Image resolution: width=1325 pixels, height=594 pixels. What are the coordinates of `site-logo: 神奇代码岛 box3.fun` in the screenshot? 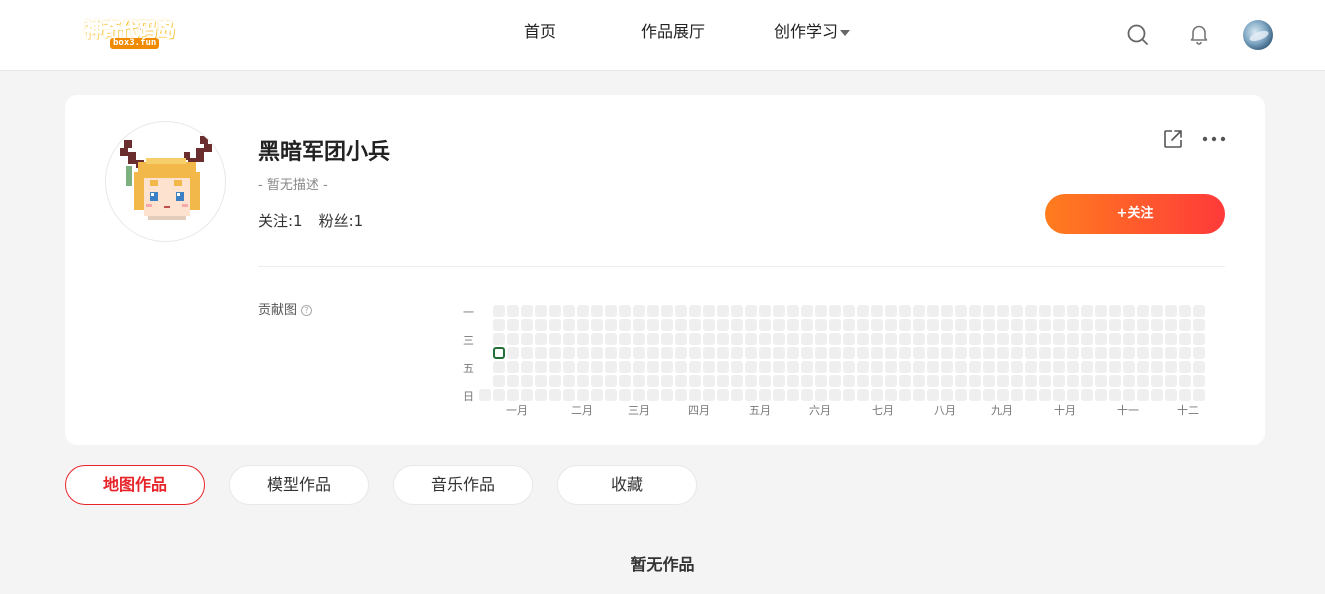 It's located at (132, 35).